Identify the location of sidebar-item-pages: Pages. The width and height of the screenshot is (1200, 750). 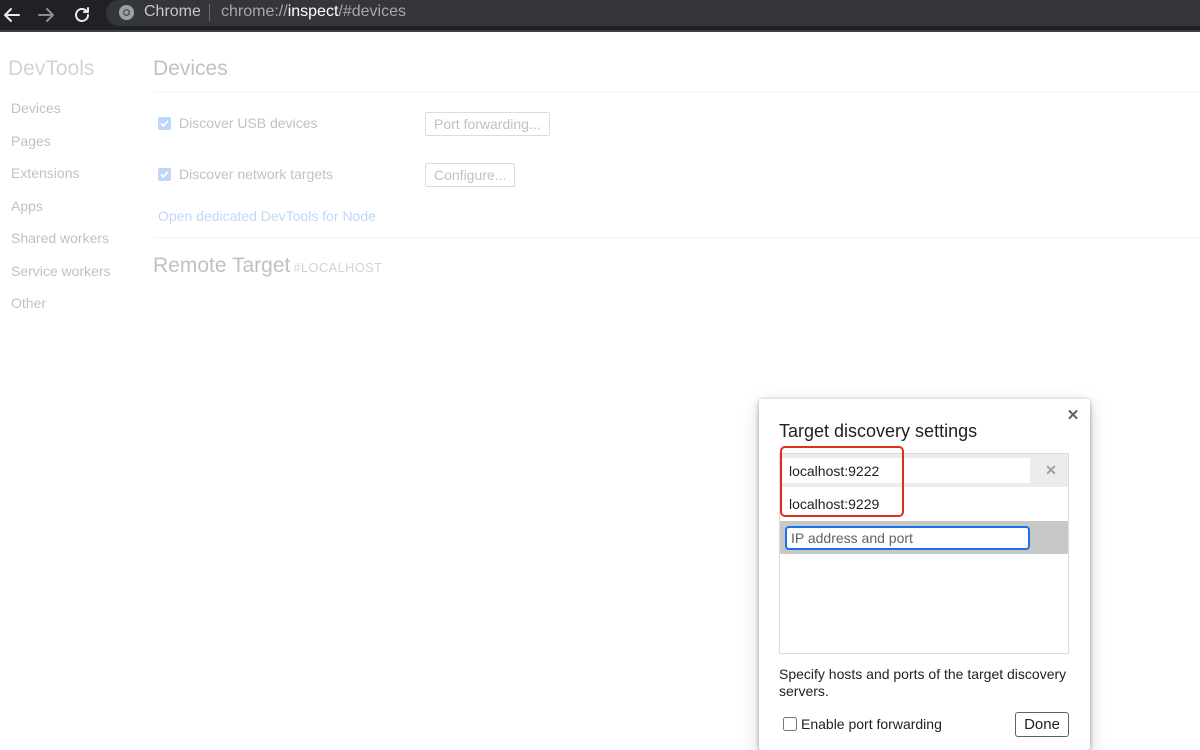
(31, 141).